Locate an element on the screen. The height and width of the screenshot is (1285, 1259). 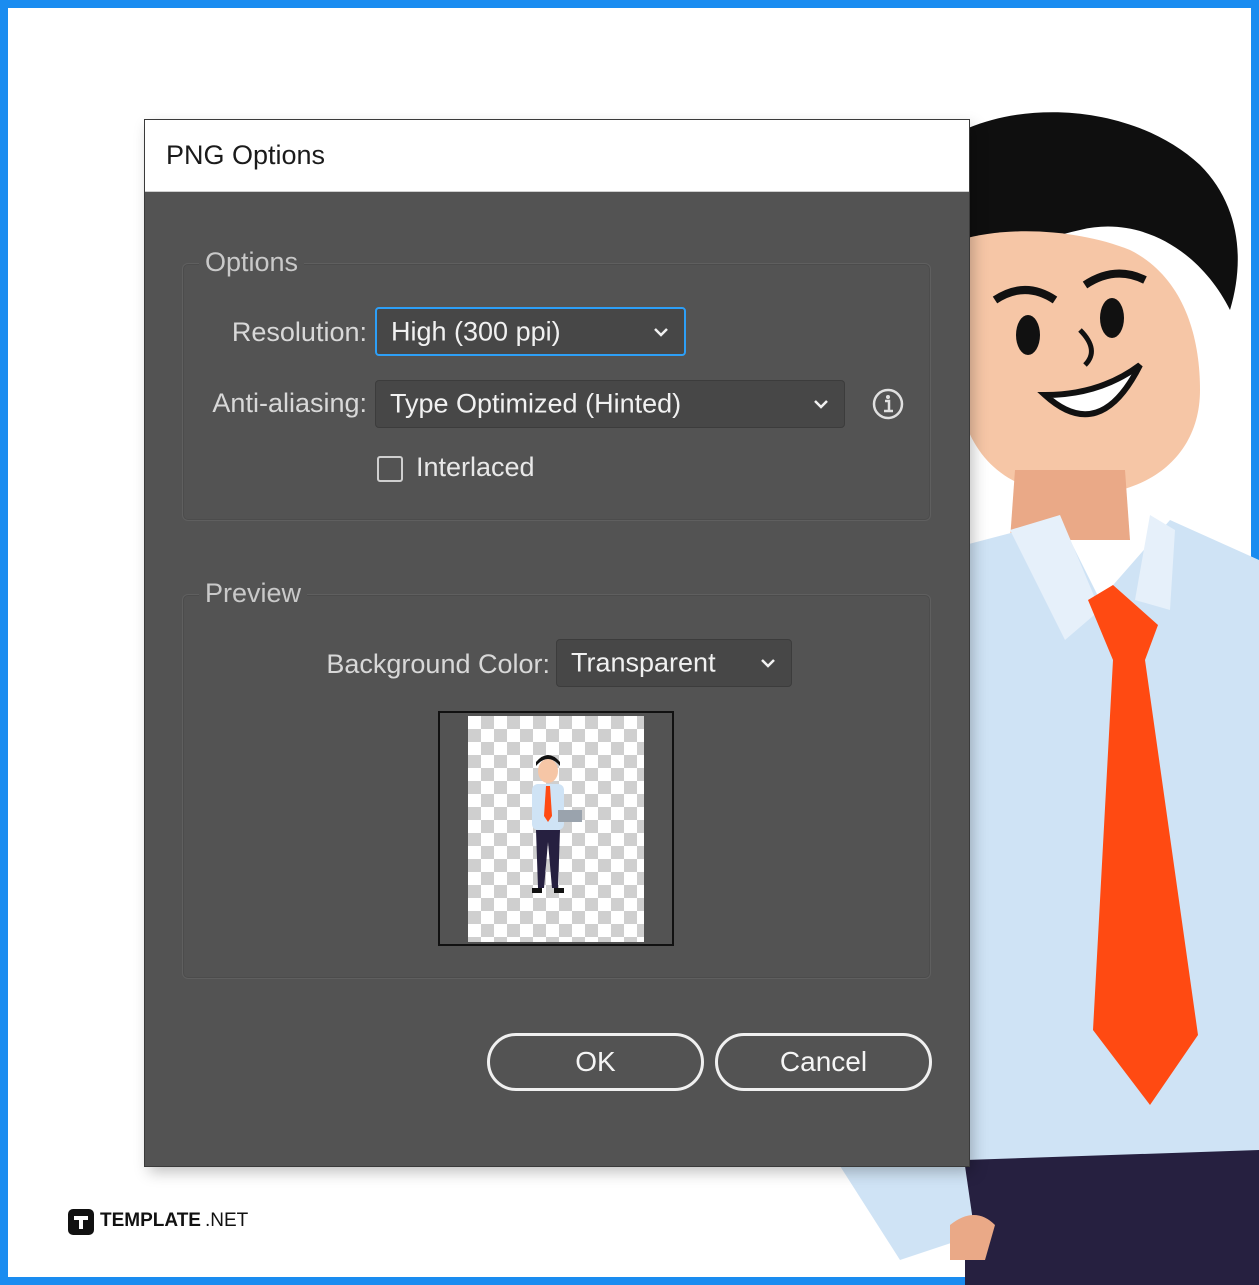
anti-aliasing-value: Type Optimized (Hinted) is located at coordinates (536, 403).